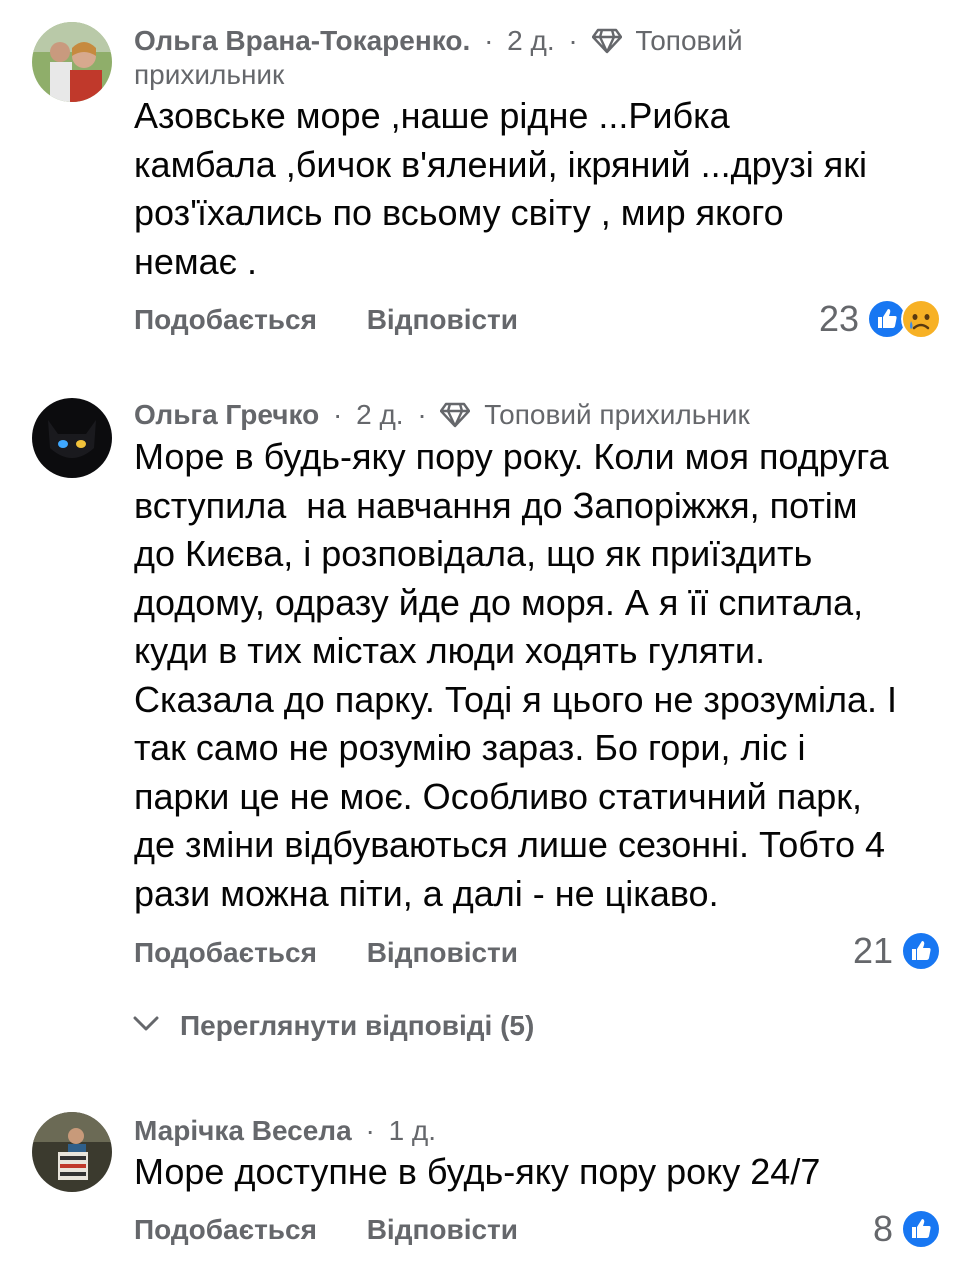 The width and height of the screenshot is (961, 1280). I want to click on comment-meta: Марічка Весела · 1 д., so click(285, 1131).